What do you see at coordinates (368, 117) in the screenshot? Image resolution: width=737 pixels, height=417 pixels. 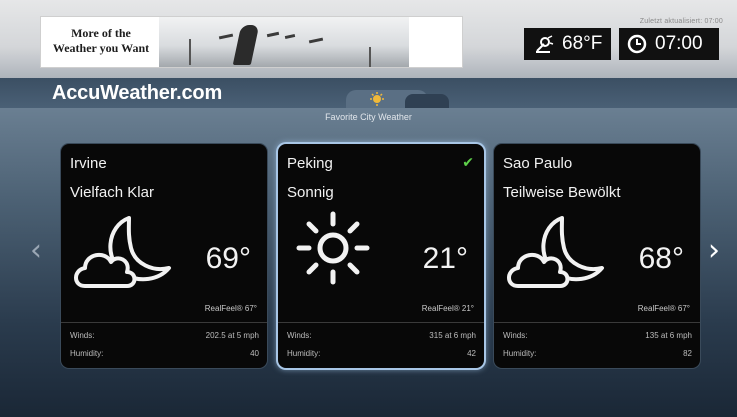 I see `section-title: Favorite City Weather` at bounding box center [368, 117].